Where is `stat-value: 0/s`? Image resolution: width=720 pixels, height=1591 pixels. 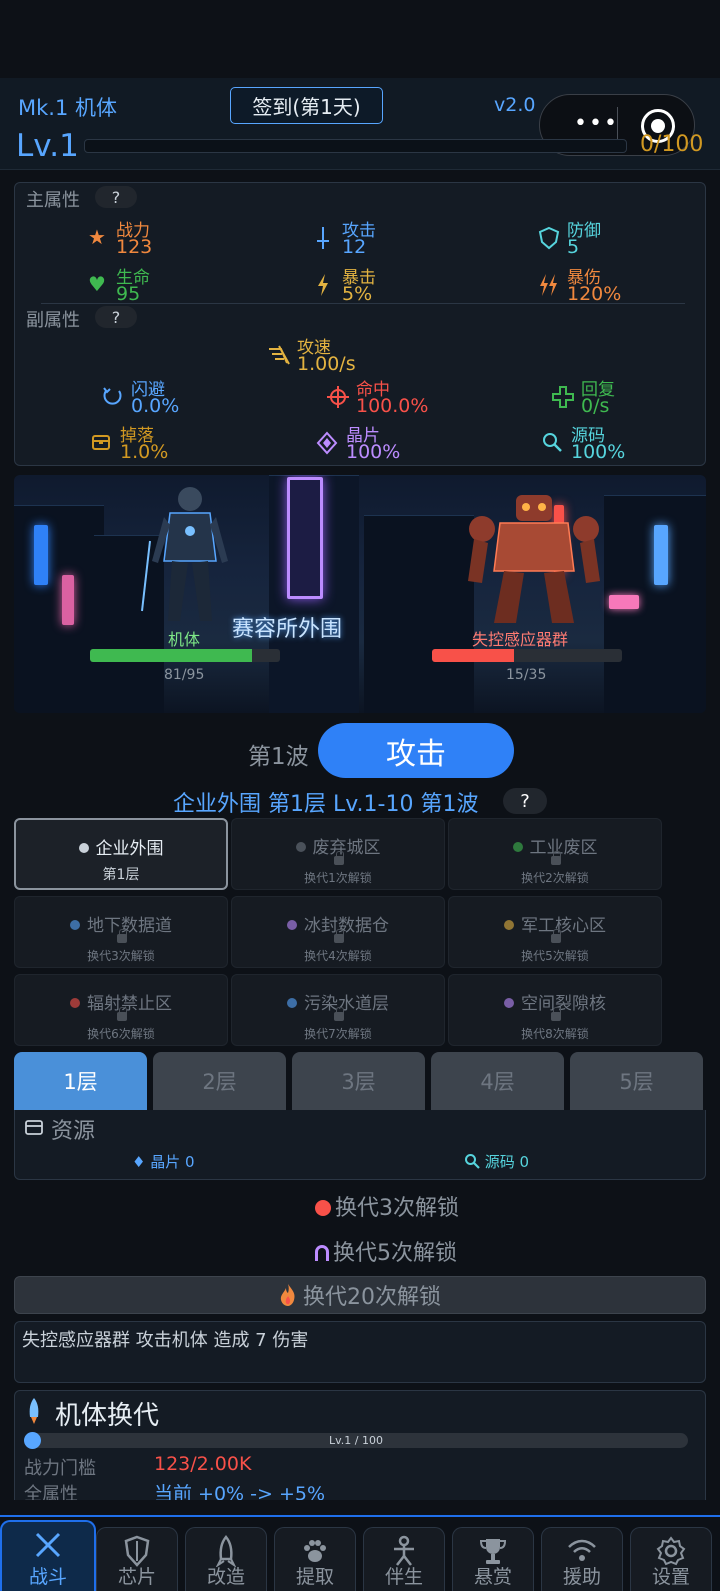 stat-value: 0/s is located at coordinates (595, 406).